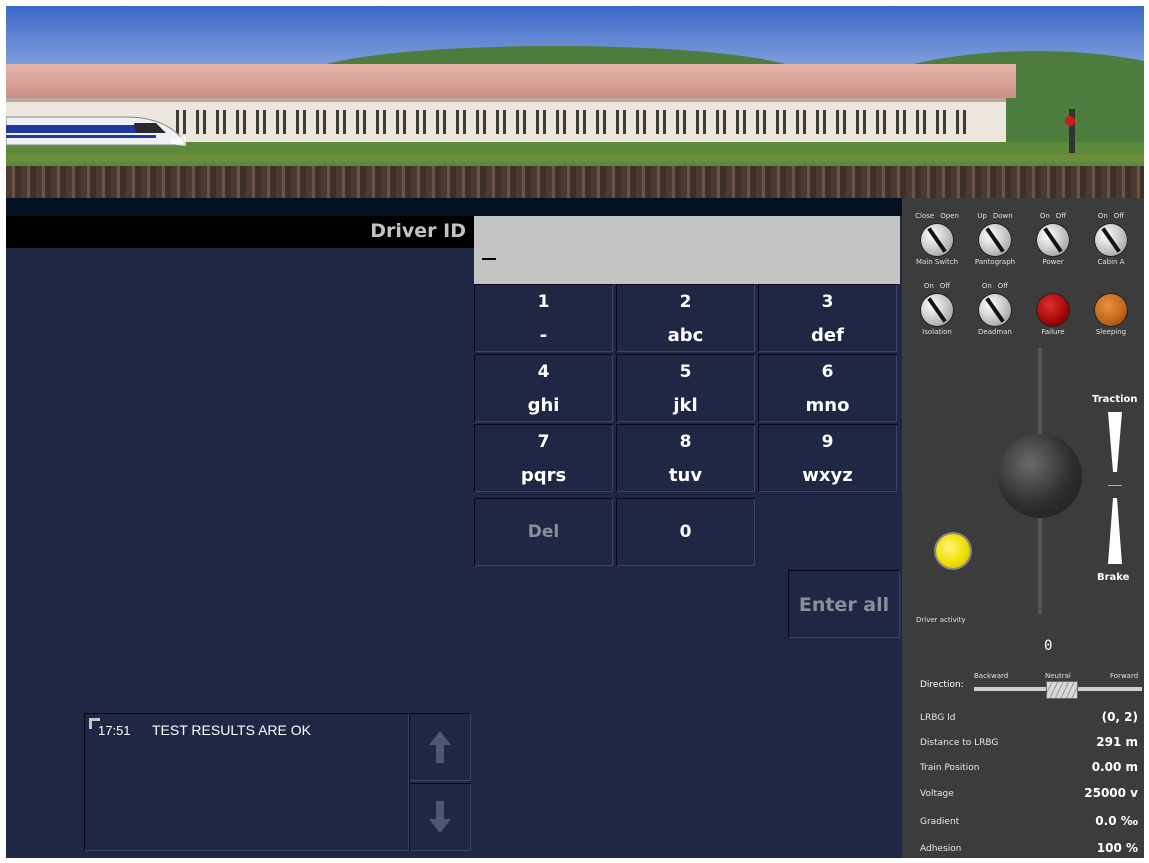  I want to click on readout-key: Train Position, so click(950, 768).